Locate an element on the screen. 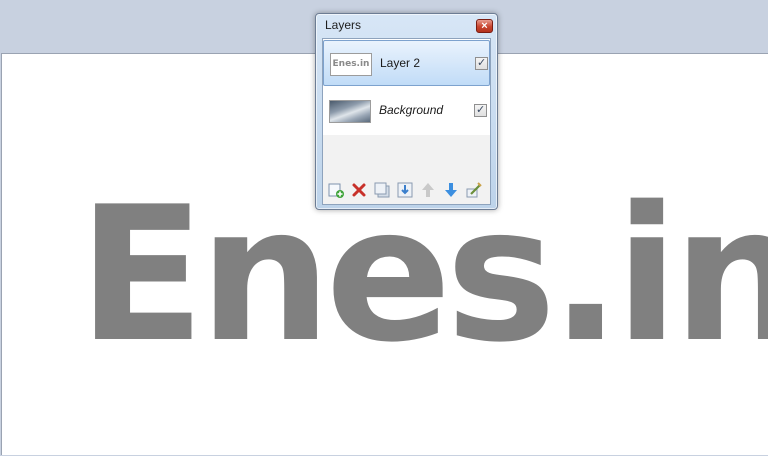  close-button: × is located at coordinates (484, 26).